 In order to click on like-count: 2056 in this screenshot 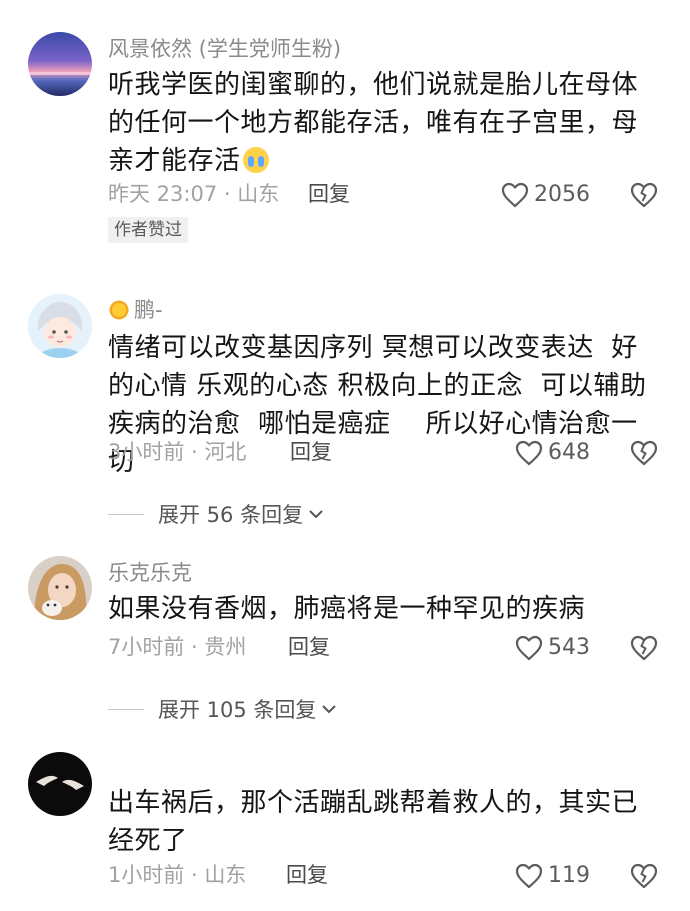, I will do `click(562, 194)`.